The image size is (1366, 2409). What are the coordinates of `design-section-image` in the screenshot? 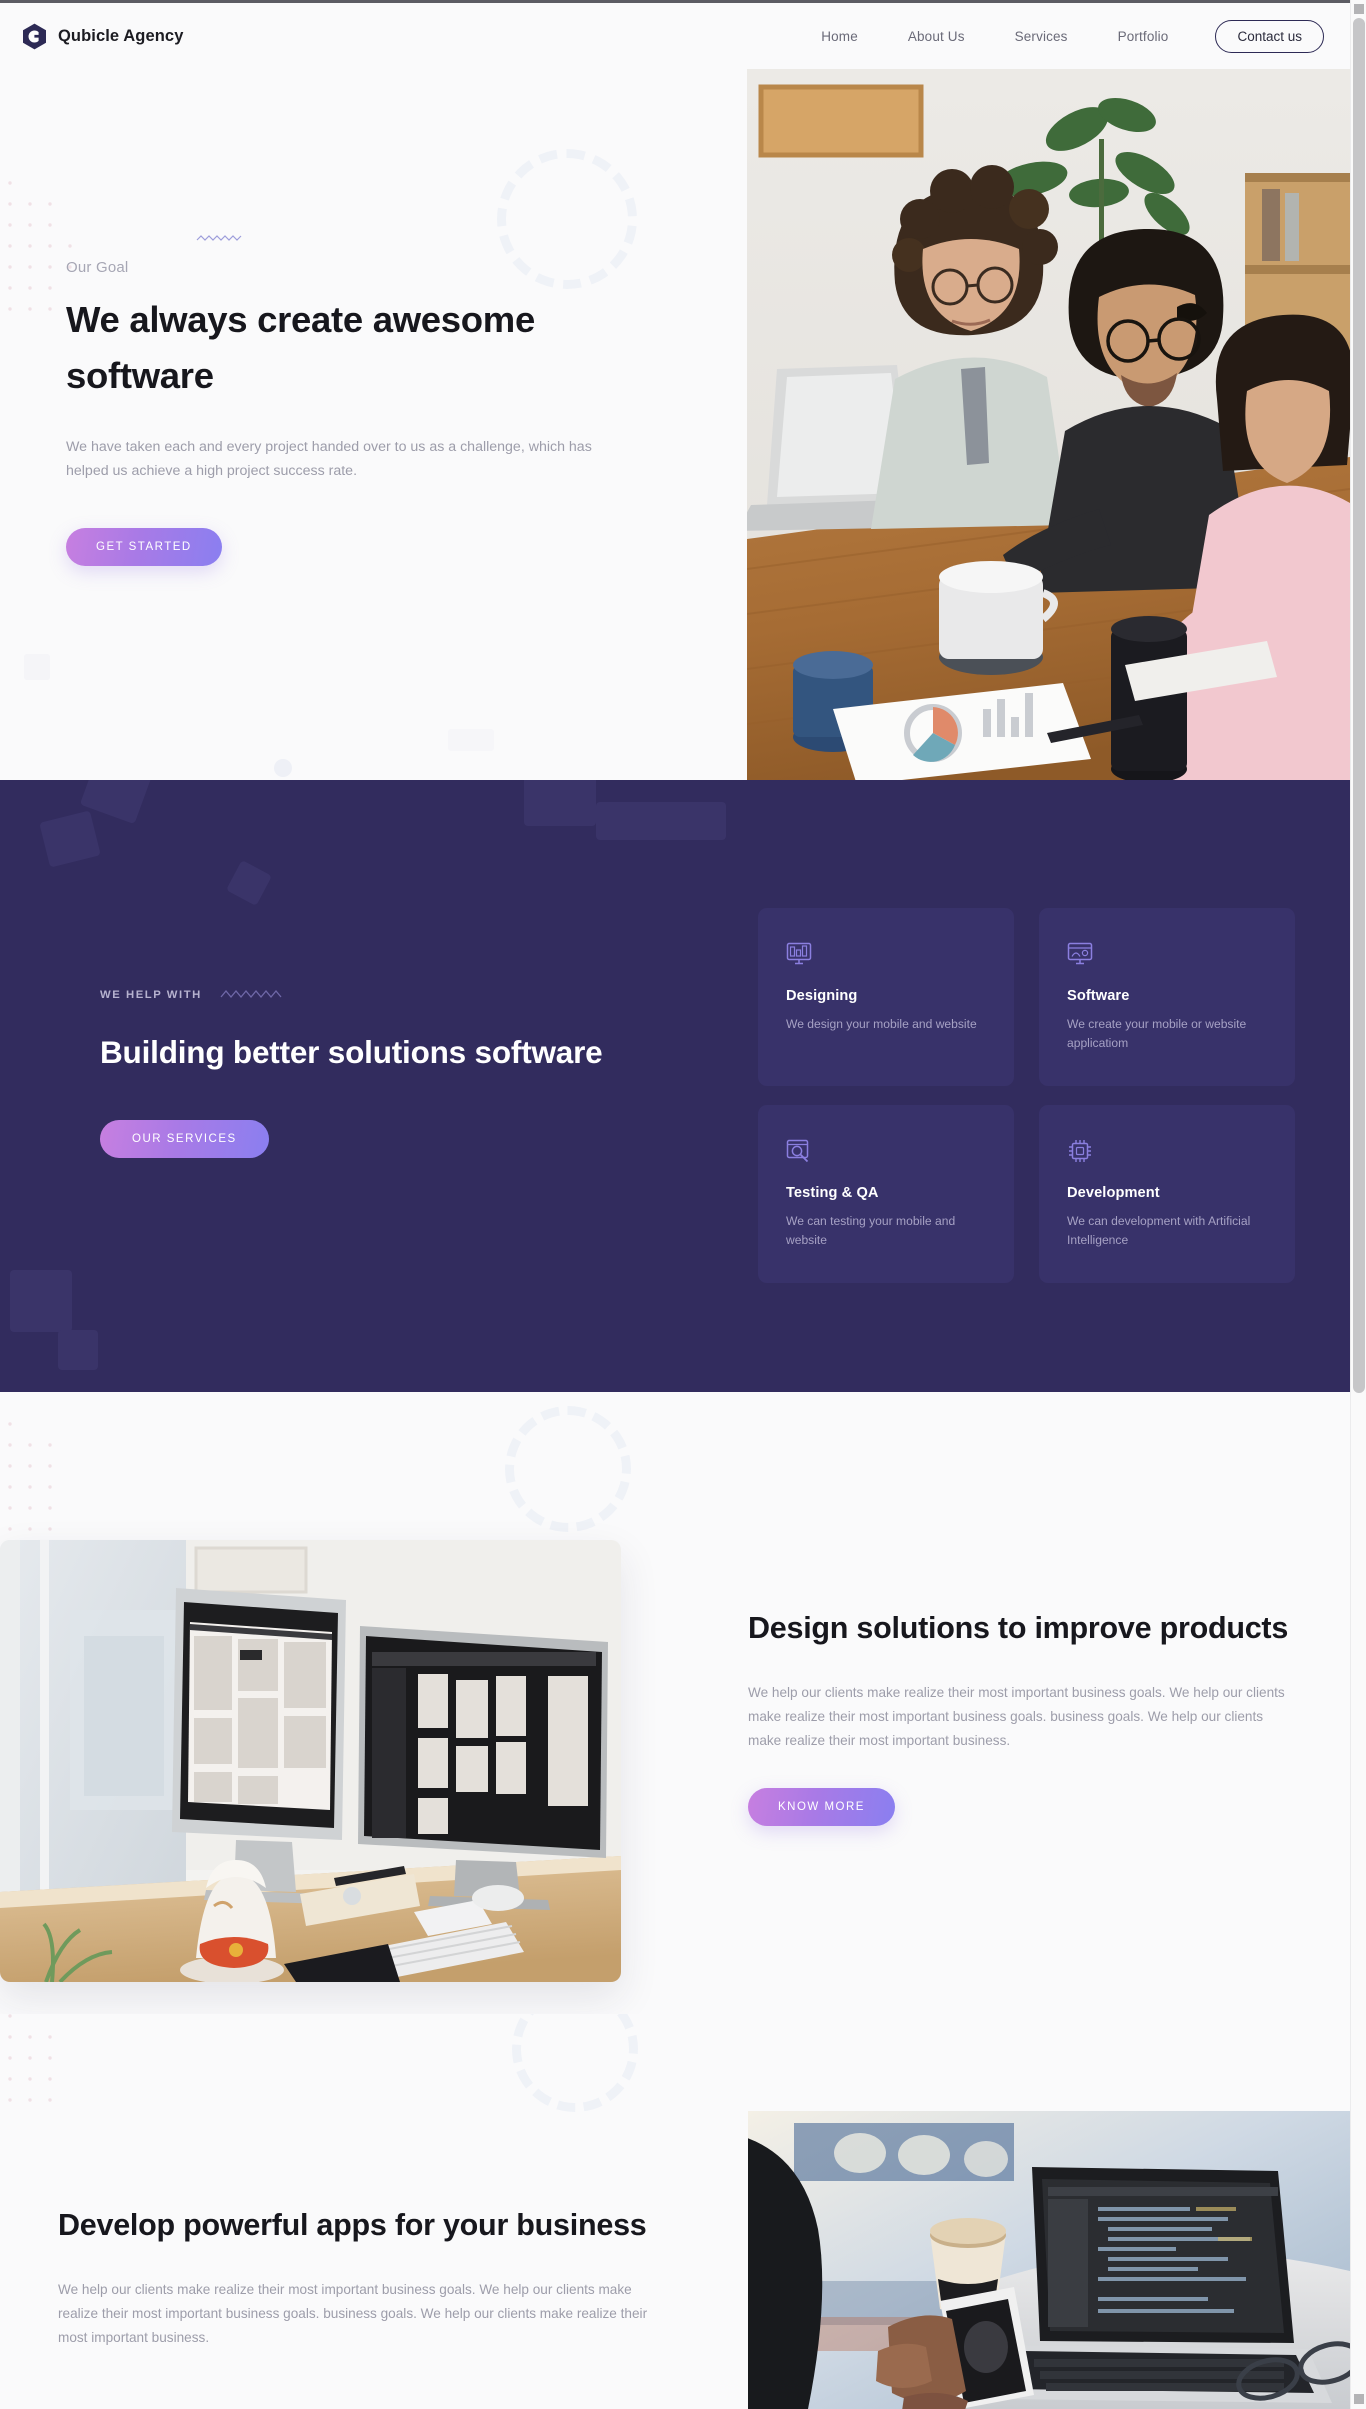 It's located at (310, 1761).